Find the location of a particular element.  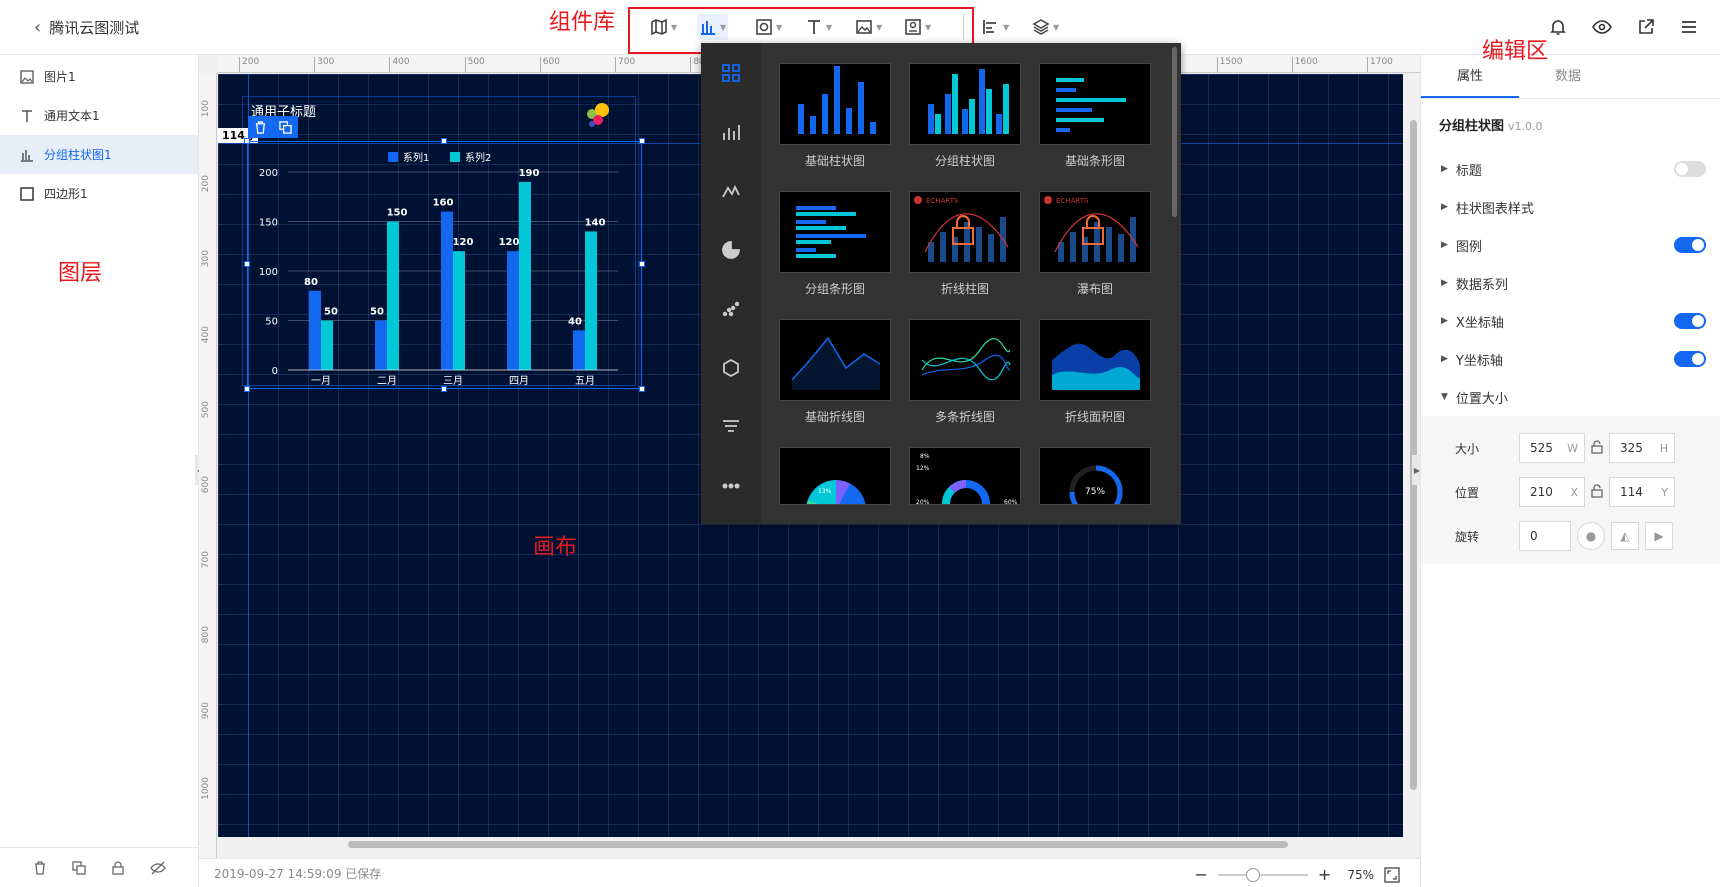

horizontal-scrollbar is located at coordinates (818, 844).